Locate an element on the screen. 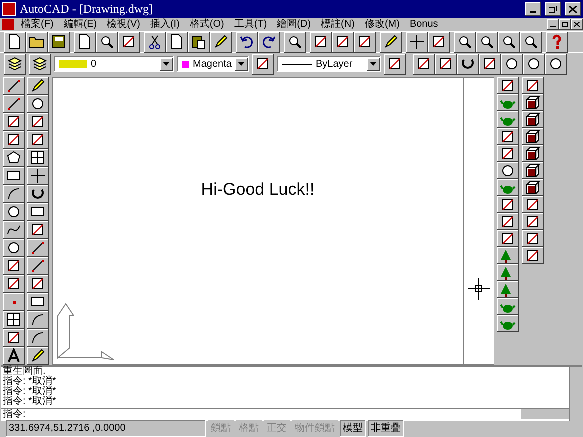 This screenshot has height=437, width=583. color-name: Magenta is located at coordinates (212, 65).